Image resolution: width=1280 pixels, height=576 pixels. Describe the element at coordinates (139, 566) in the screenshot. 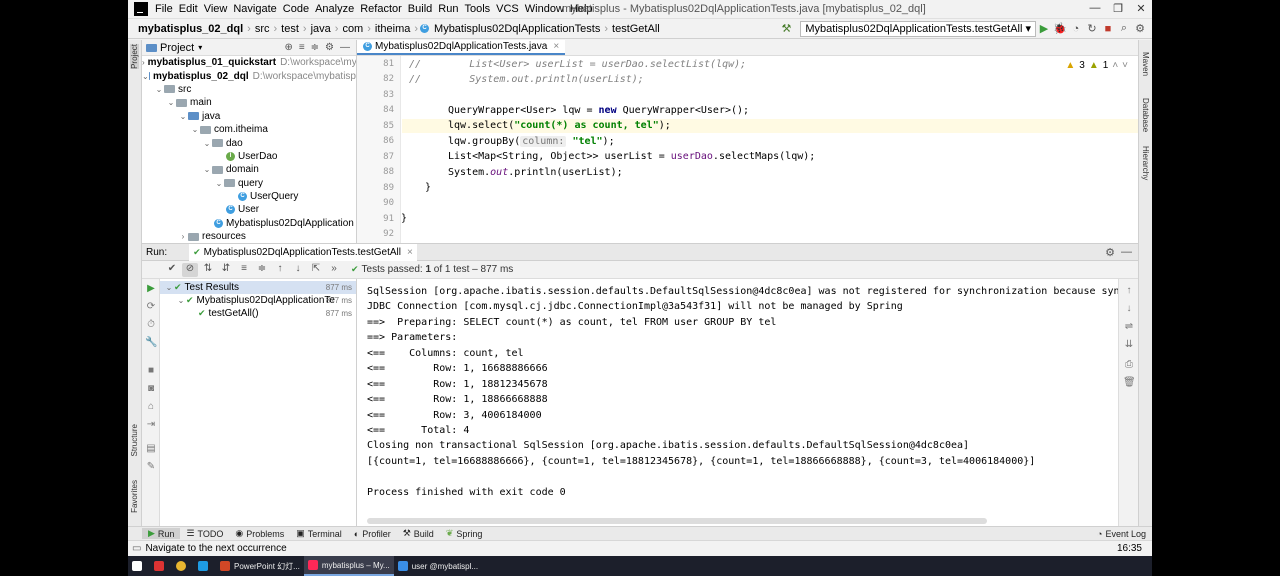

I see `start-icon` at that location.